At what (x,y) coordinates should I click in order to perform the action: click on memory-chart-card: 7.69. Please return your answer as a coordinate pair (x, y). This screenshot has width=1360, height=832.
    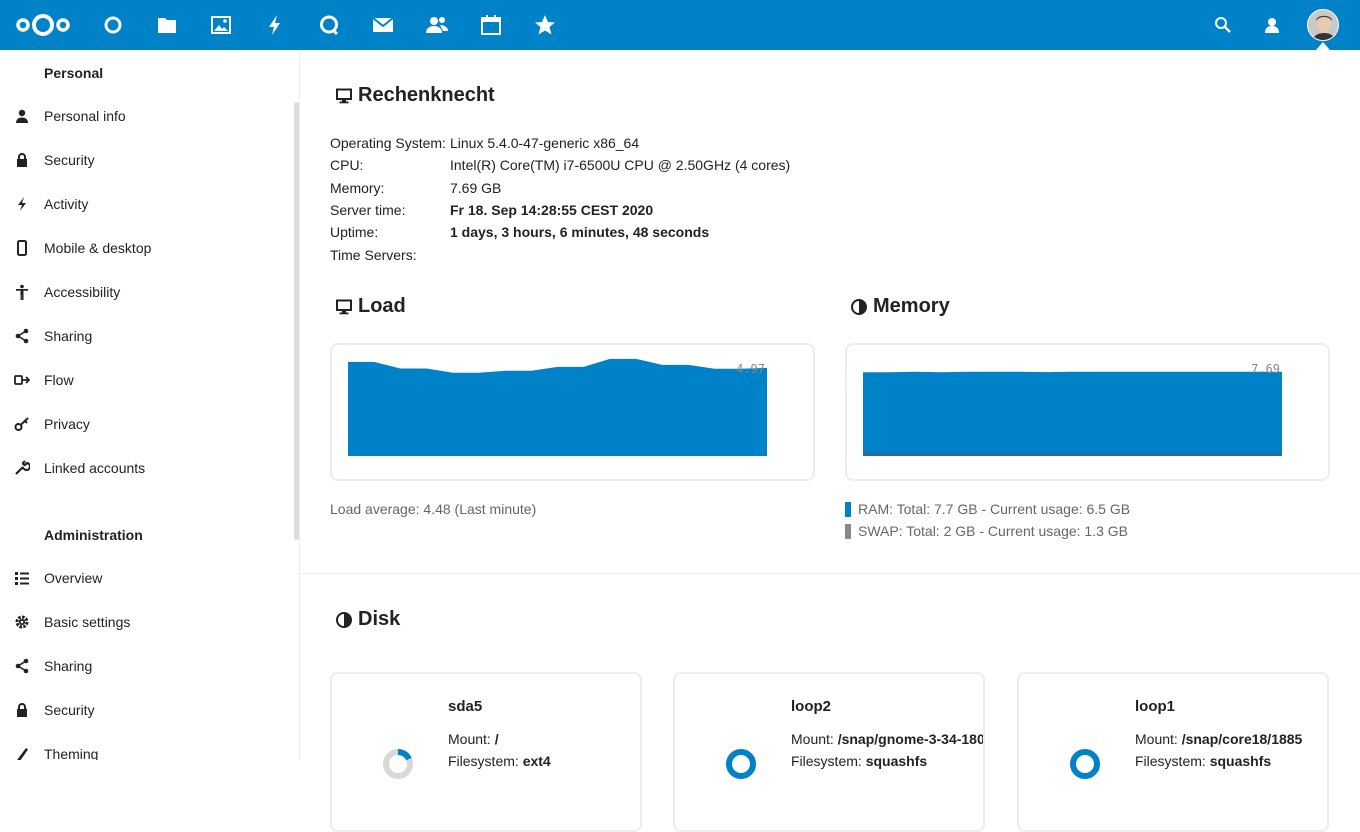
    Looking at the image, I should click on (1087, 412).